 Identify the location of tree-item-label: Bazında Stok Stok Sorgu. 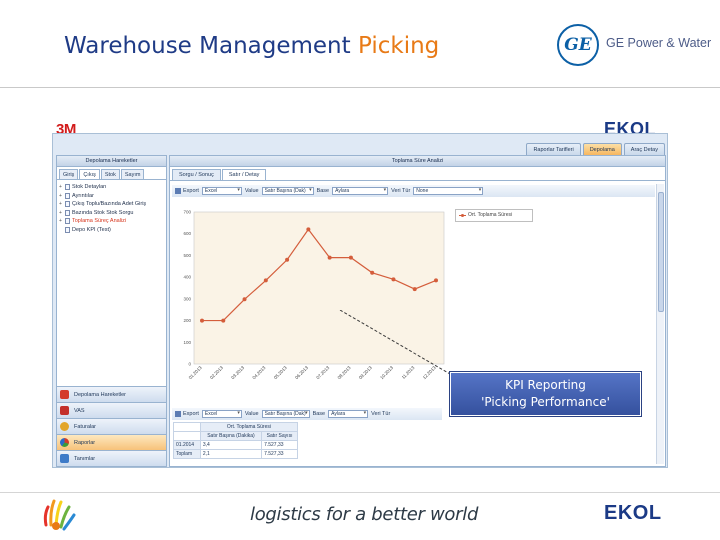
(103, 212).